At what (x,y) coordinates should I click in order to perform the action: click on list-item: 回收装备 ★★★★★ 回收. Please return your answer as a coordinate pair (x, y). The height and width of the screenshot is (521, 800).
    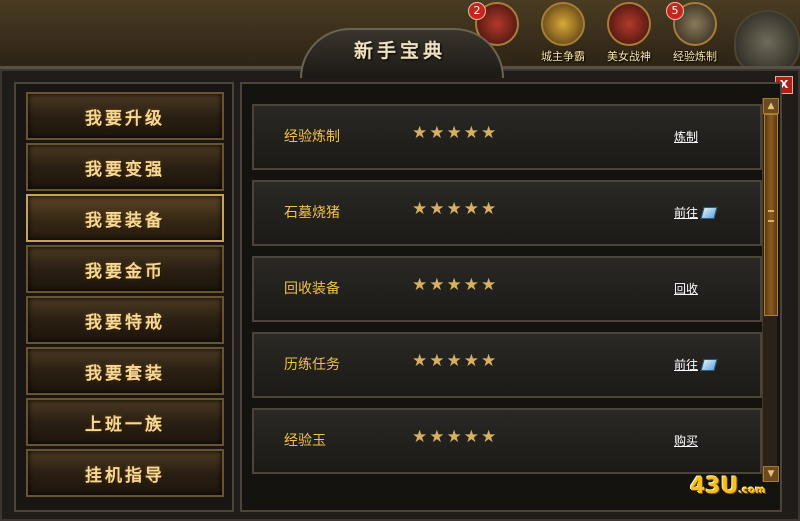
    Looking at the image, I should click on (507, 289).